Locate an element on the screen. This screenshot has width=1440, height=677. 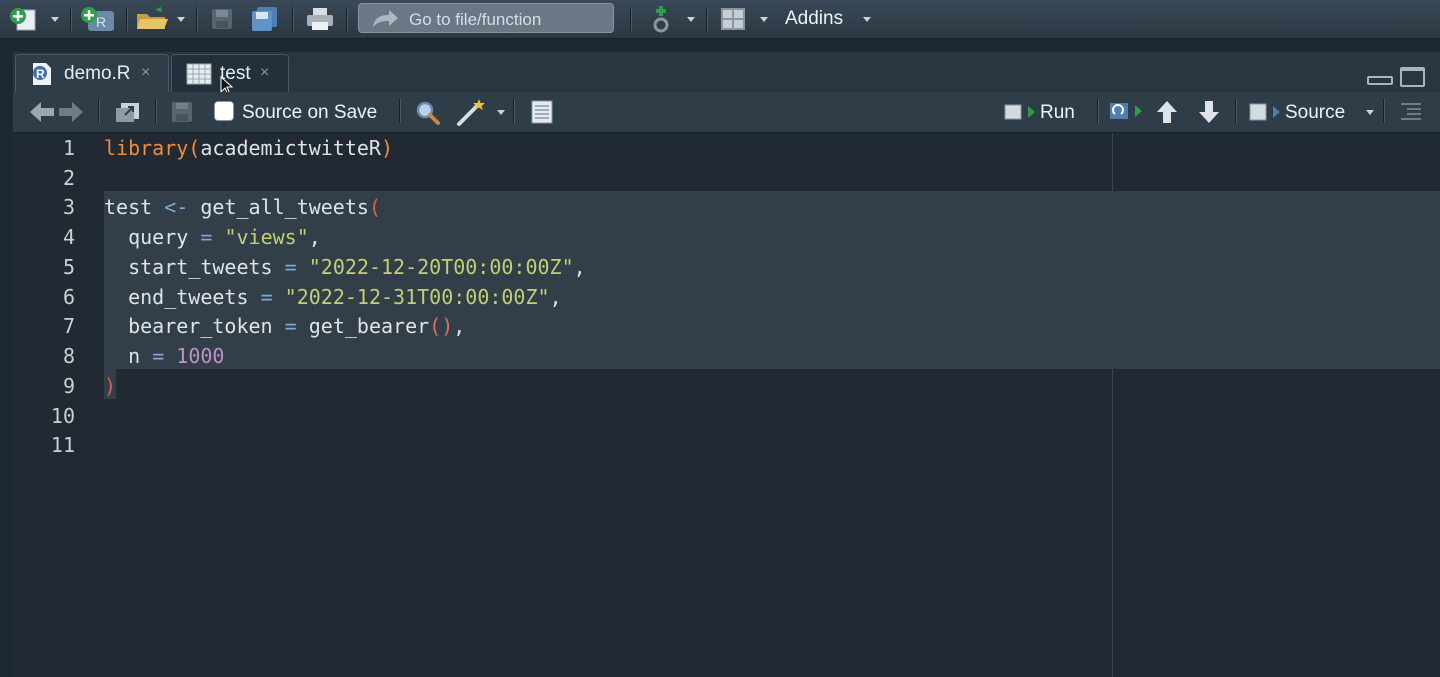
folder-open-icon is located at coordinates (152, 18).